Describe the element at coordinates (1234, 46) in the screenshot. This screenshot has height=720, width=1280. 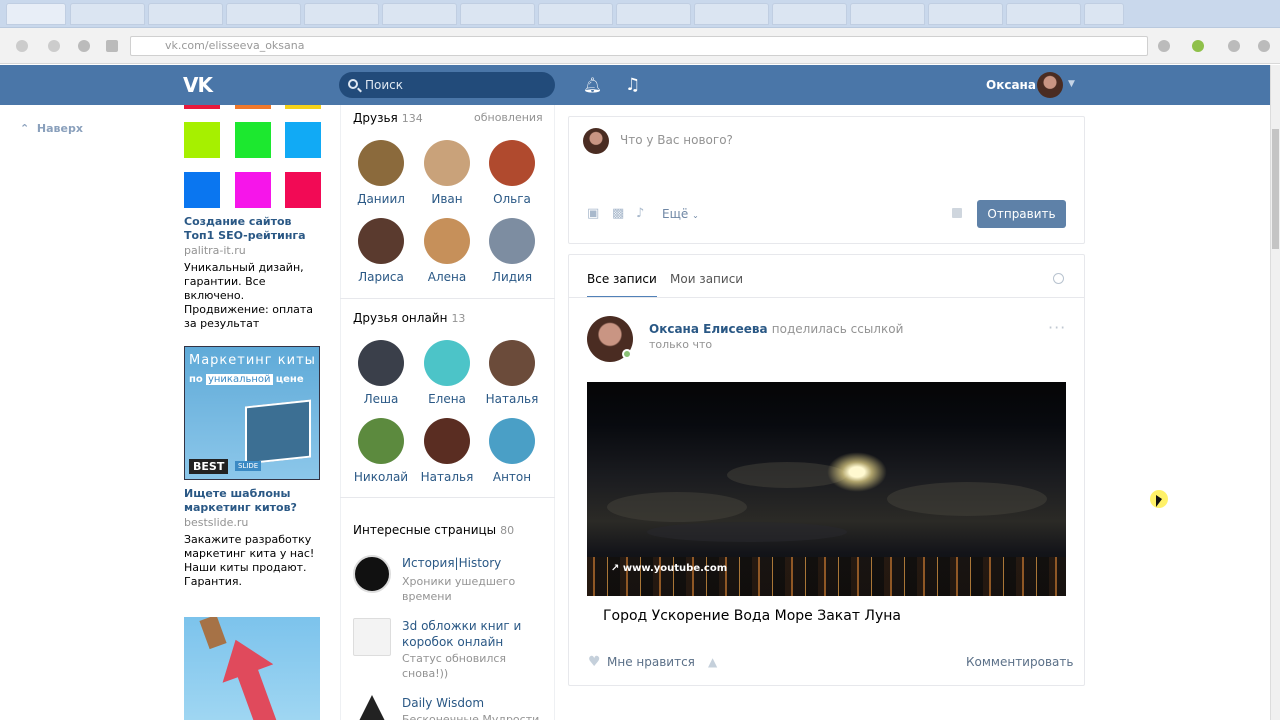
I see `menu-icon` at that location.